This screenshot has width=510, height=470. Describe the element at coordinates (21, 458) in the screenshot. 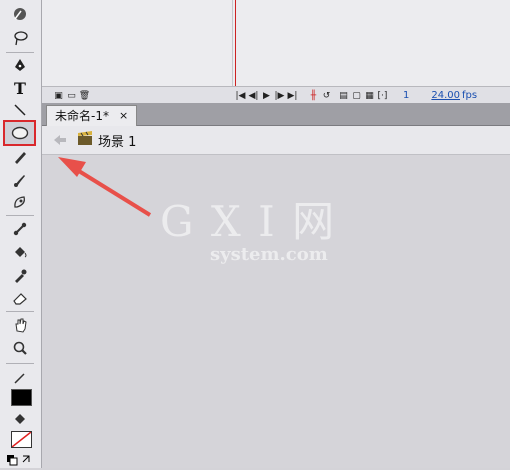

I see `swap-colors-icon` at that location.